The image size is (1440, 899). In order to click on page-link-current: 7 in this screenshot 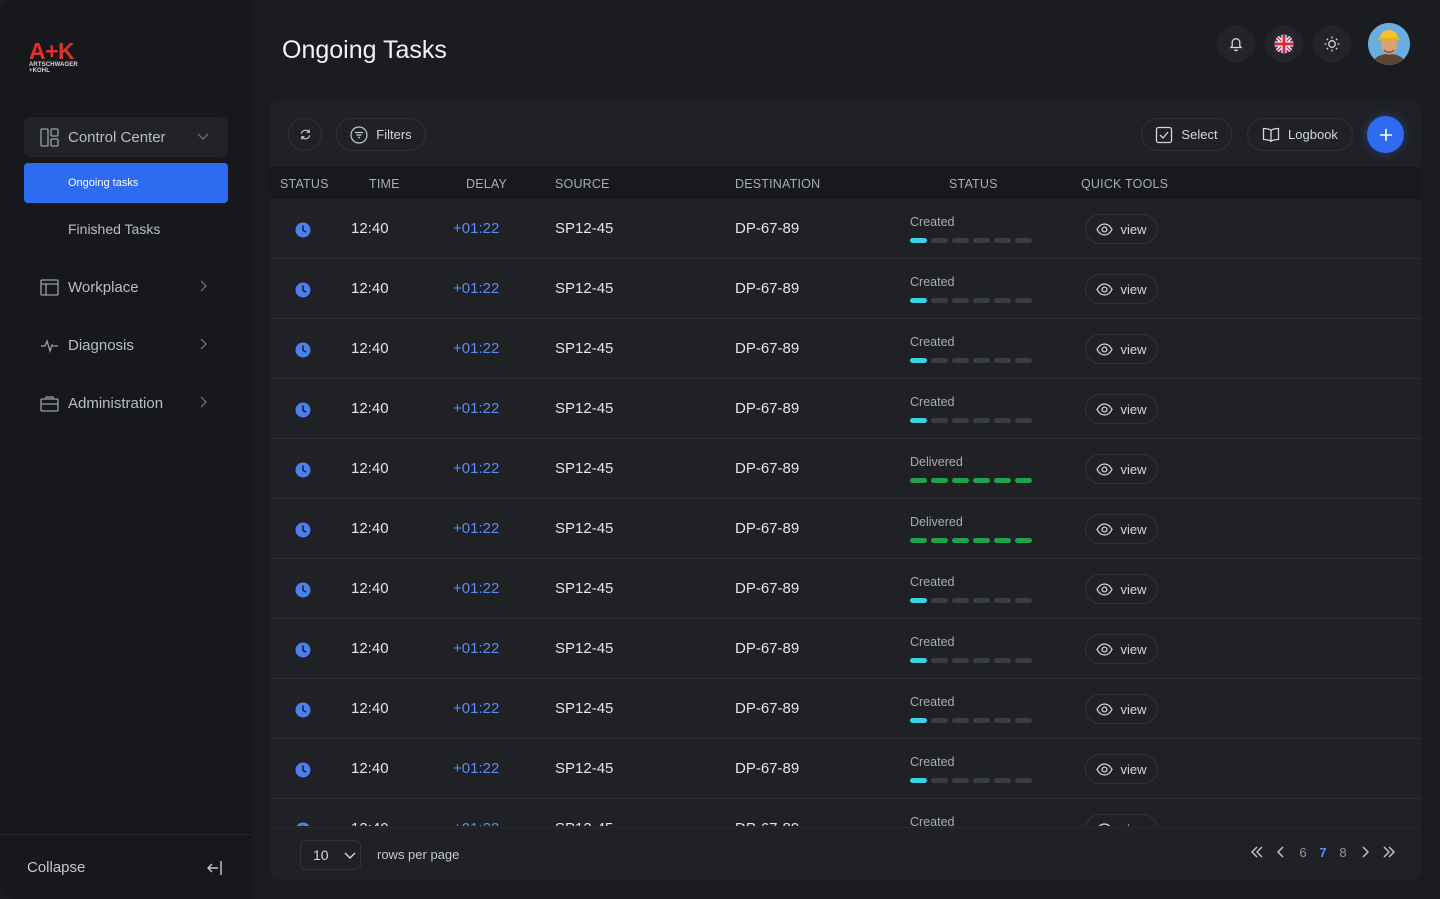, I will do `click(1323, 852)`.